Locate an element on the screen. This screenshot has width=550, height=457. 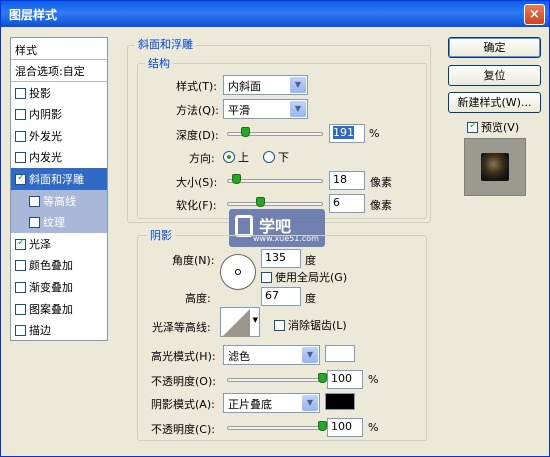
size-slider is located at coordinates (275, 181).